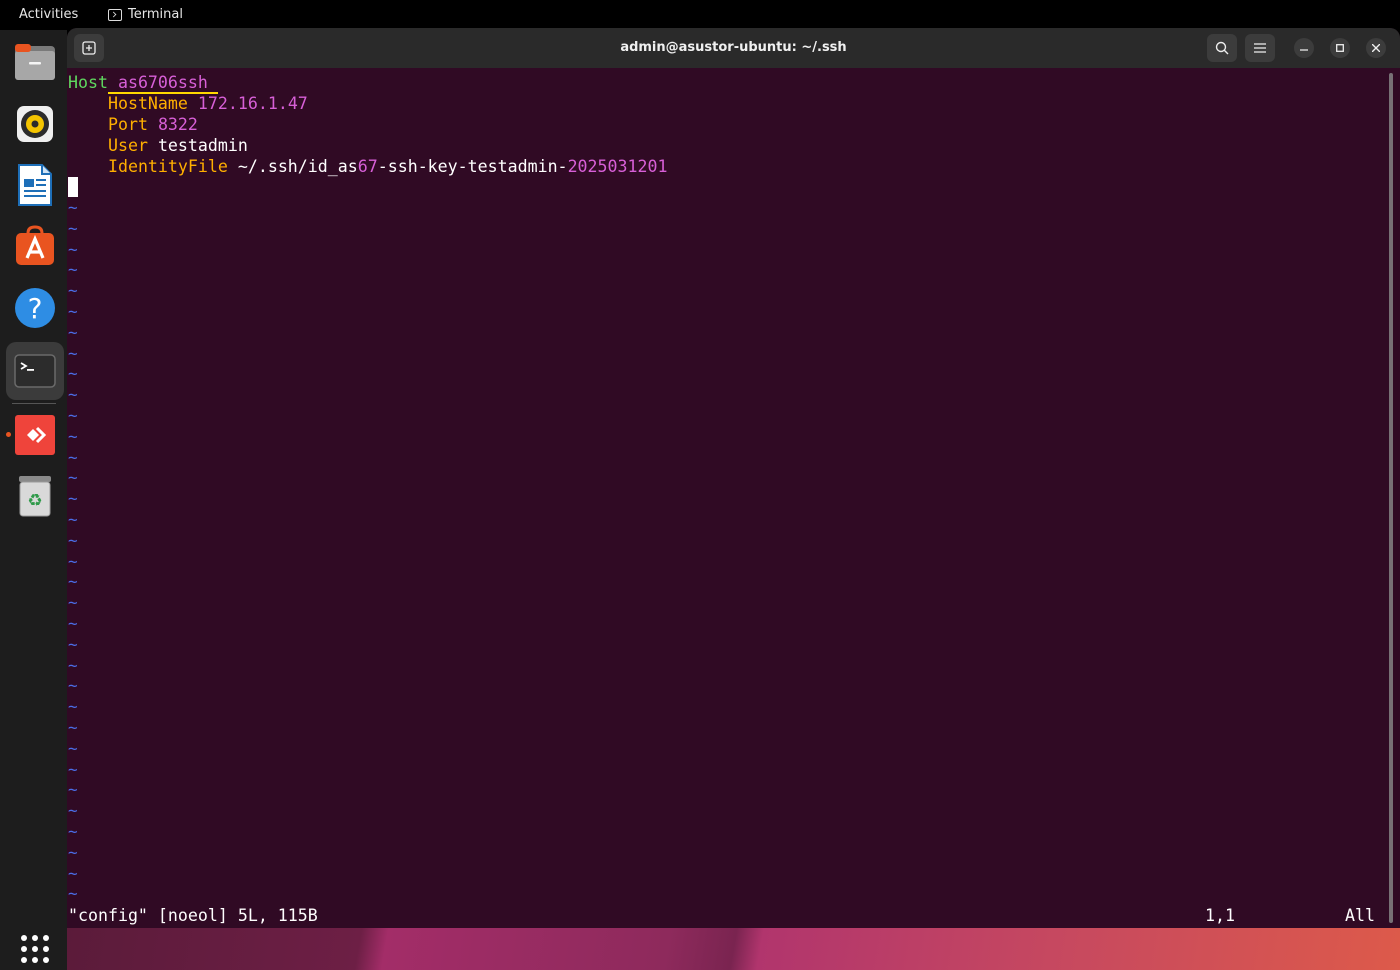 This screenshot has width=1400, height=970. I want to click on activities-button: Activities, so click(48, 14).